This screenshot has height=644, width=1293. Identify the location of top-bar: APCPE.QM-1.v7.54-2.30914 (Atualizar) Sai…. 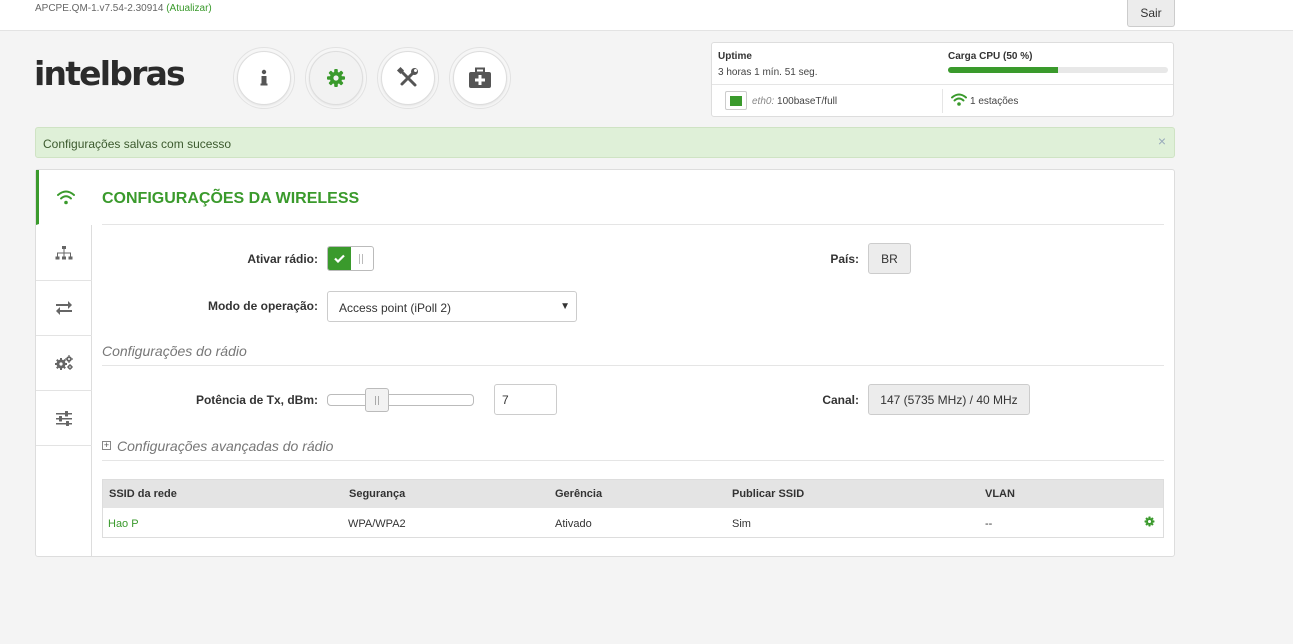
(646, 15).